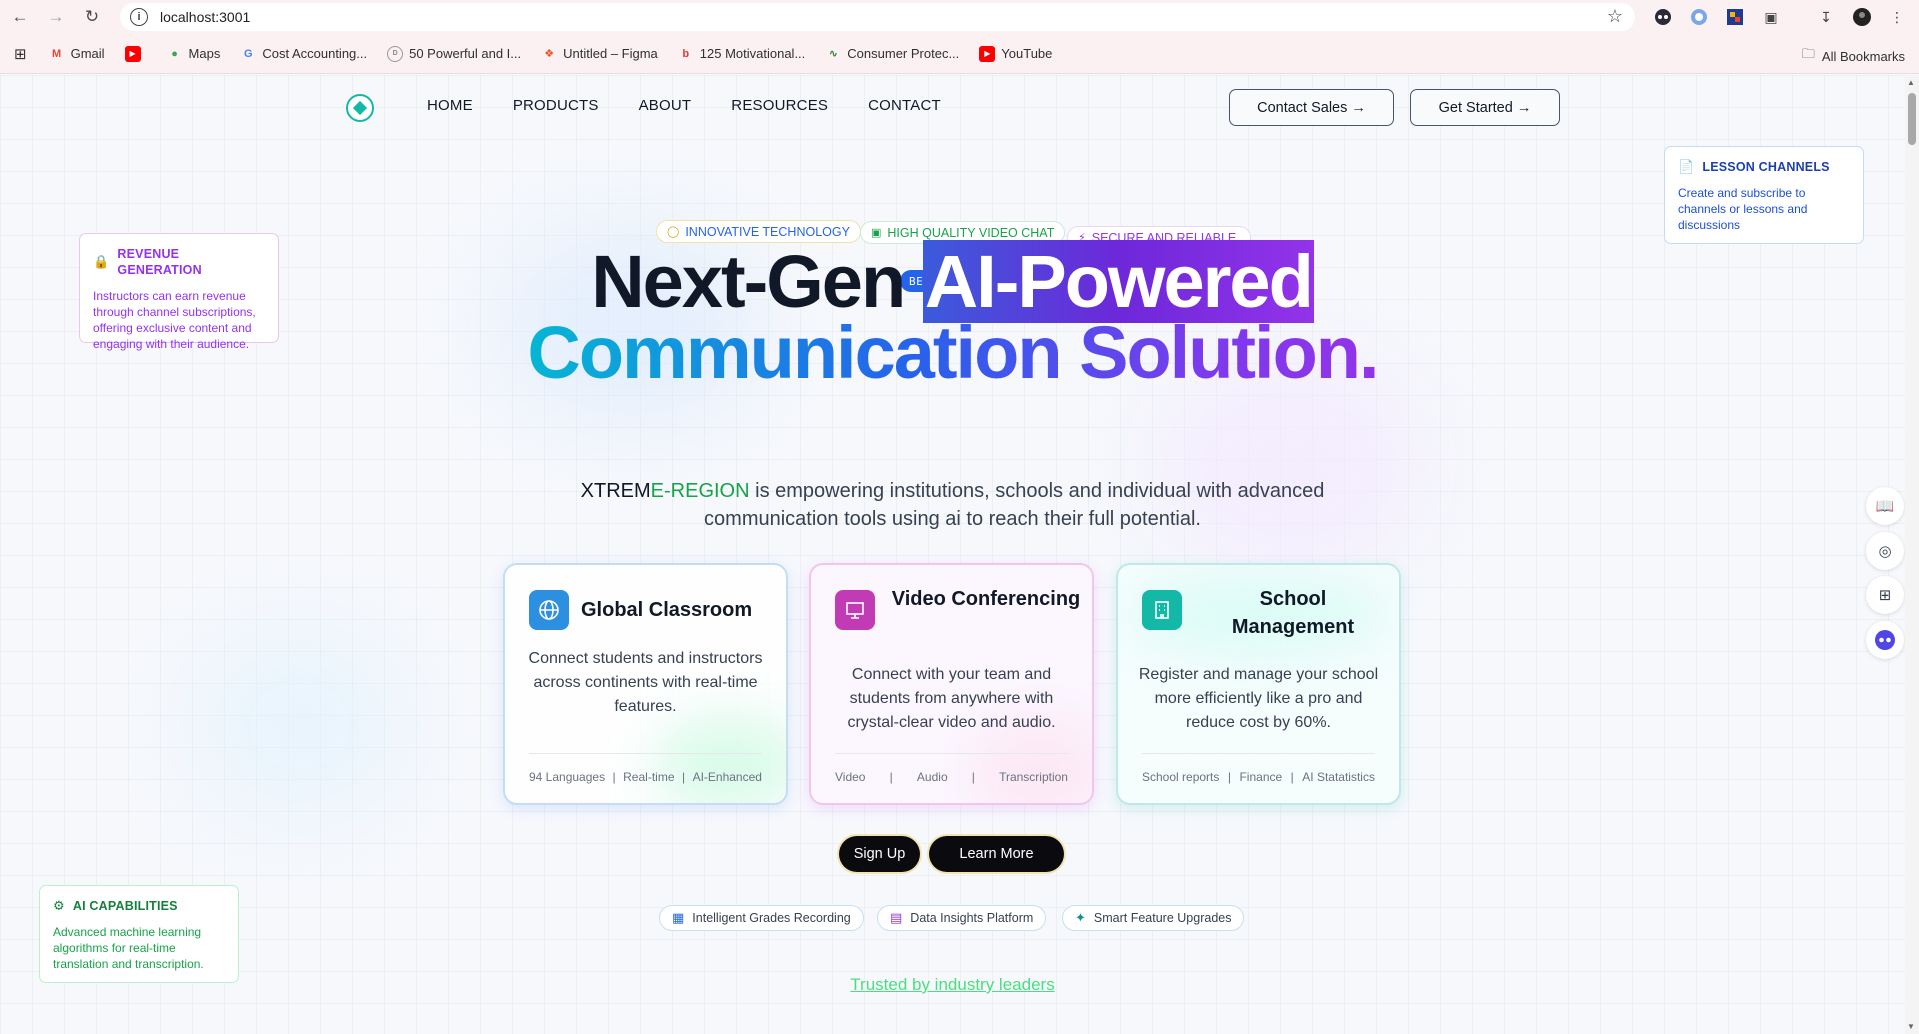  Describe the element at coordinates (1080, 917) in the screenshot. I see `sparkle-icon: ✦` at that location.